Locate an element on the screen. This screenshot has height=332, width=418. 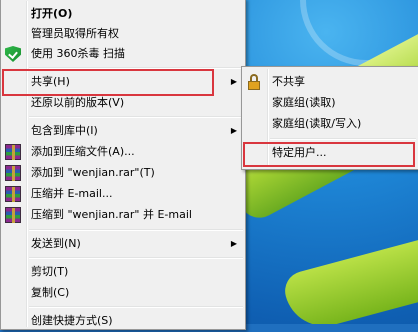
menu-item-take-ownership: 管理员取得所有权 is located at coordinates (123, 34).